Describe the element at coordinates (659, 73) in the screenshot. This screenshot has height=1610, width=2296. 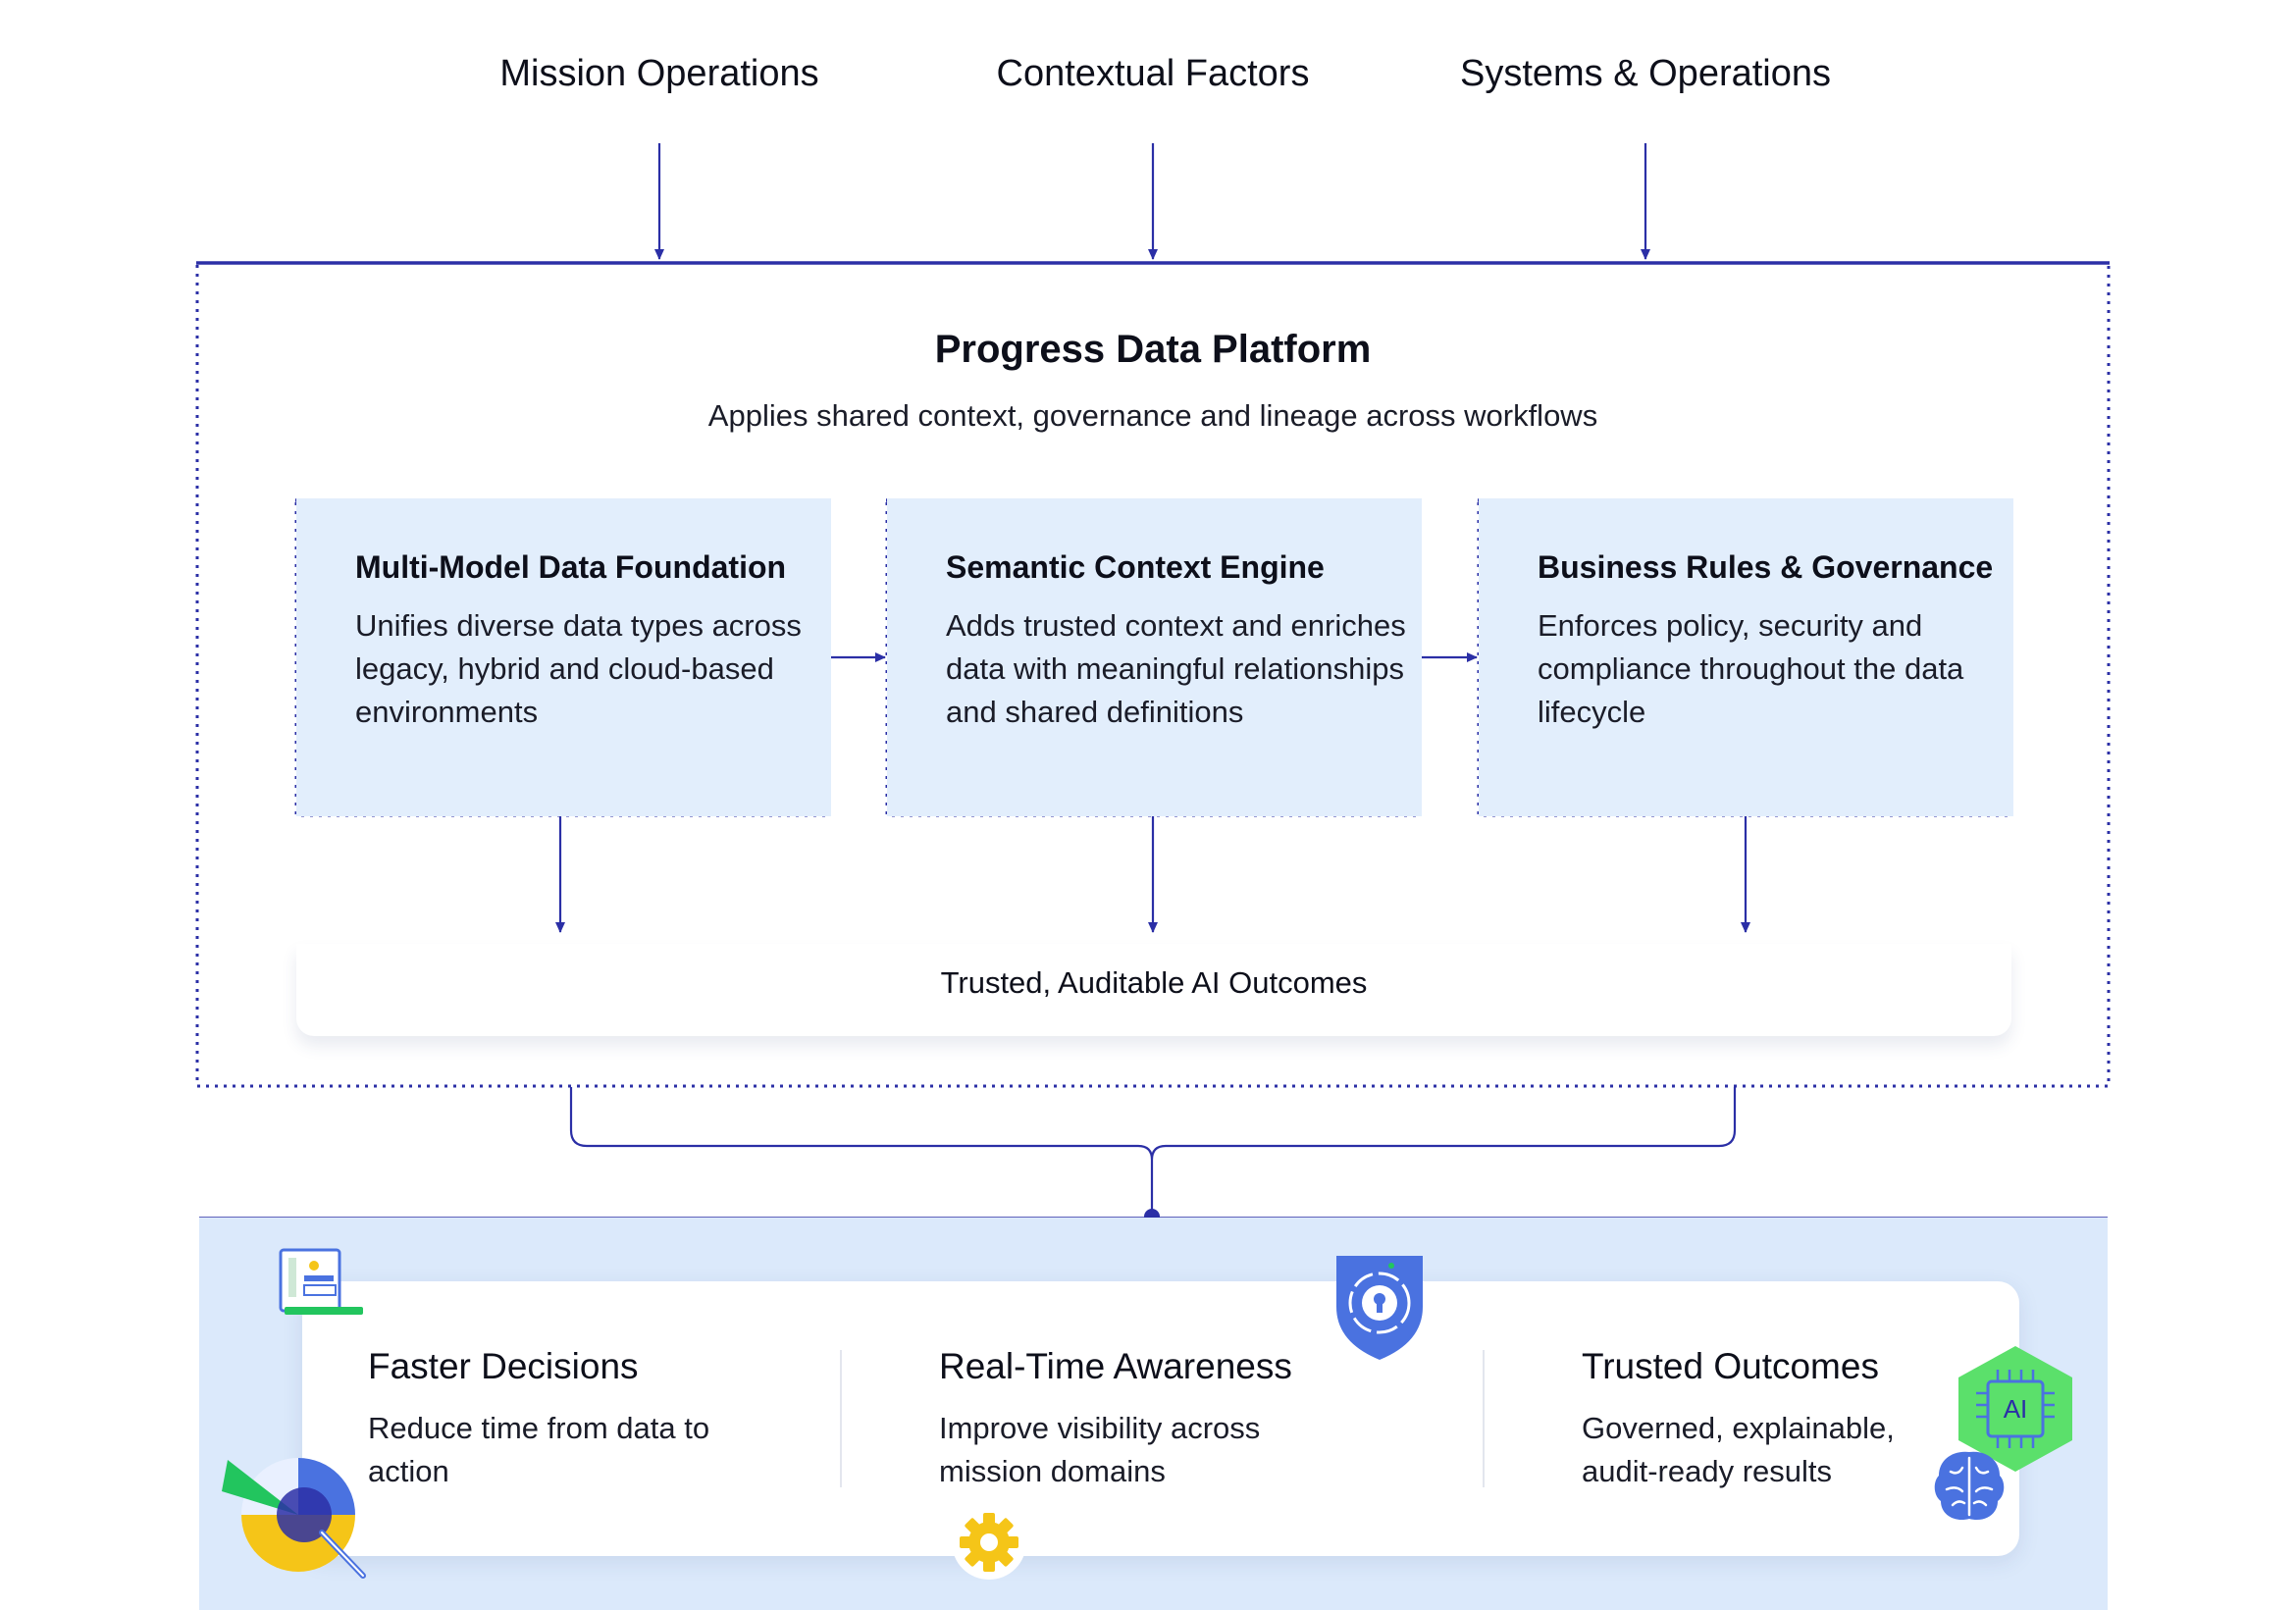
I see `input-label-mission-operations: Mission Operations` at that location.